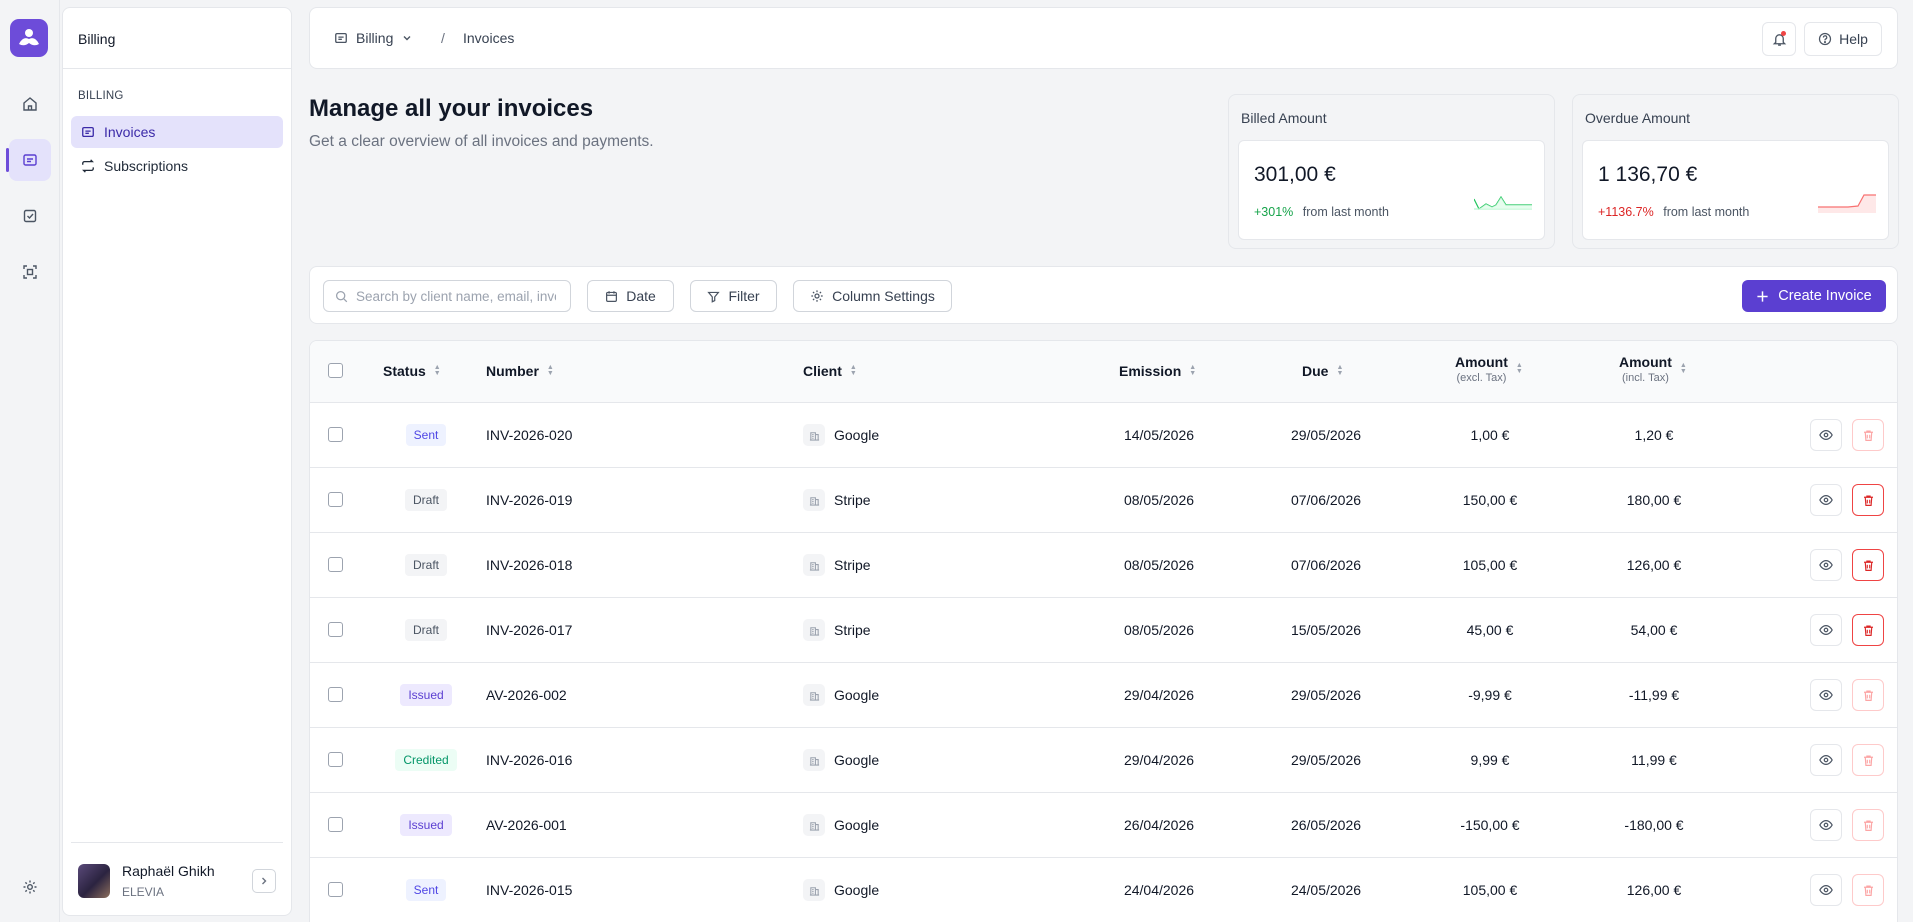 Image resolution: width=1913 pixels, height=922 pixels. I want to click on stat-delta-percent: +301%, so click(1274, 212).